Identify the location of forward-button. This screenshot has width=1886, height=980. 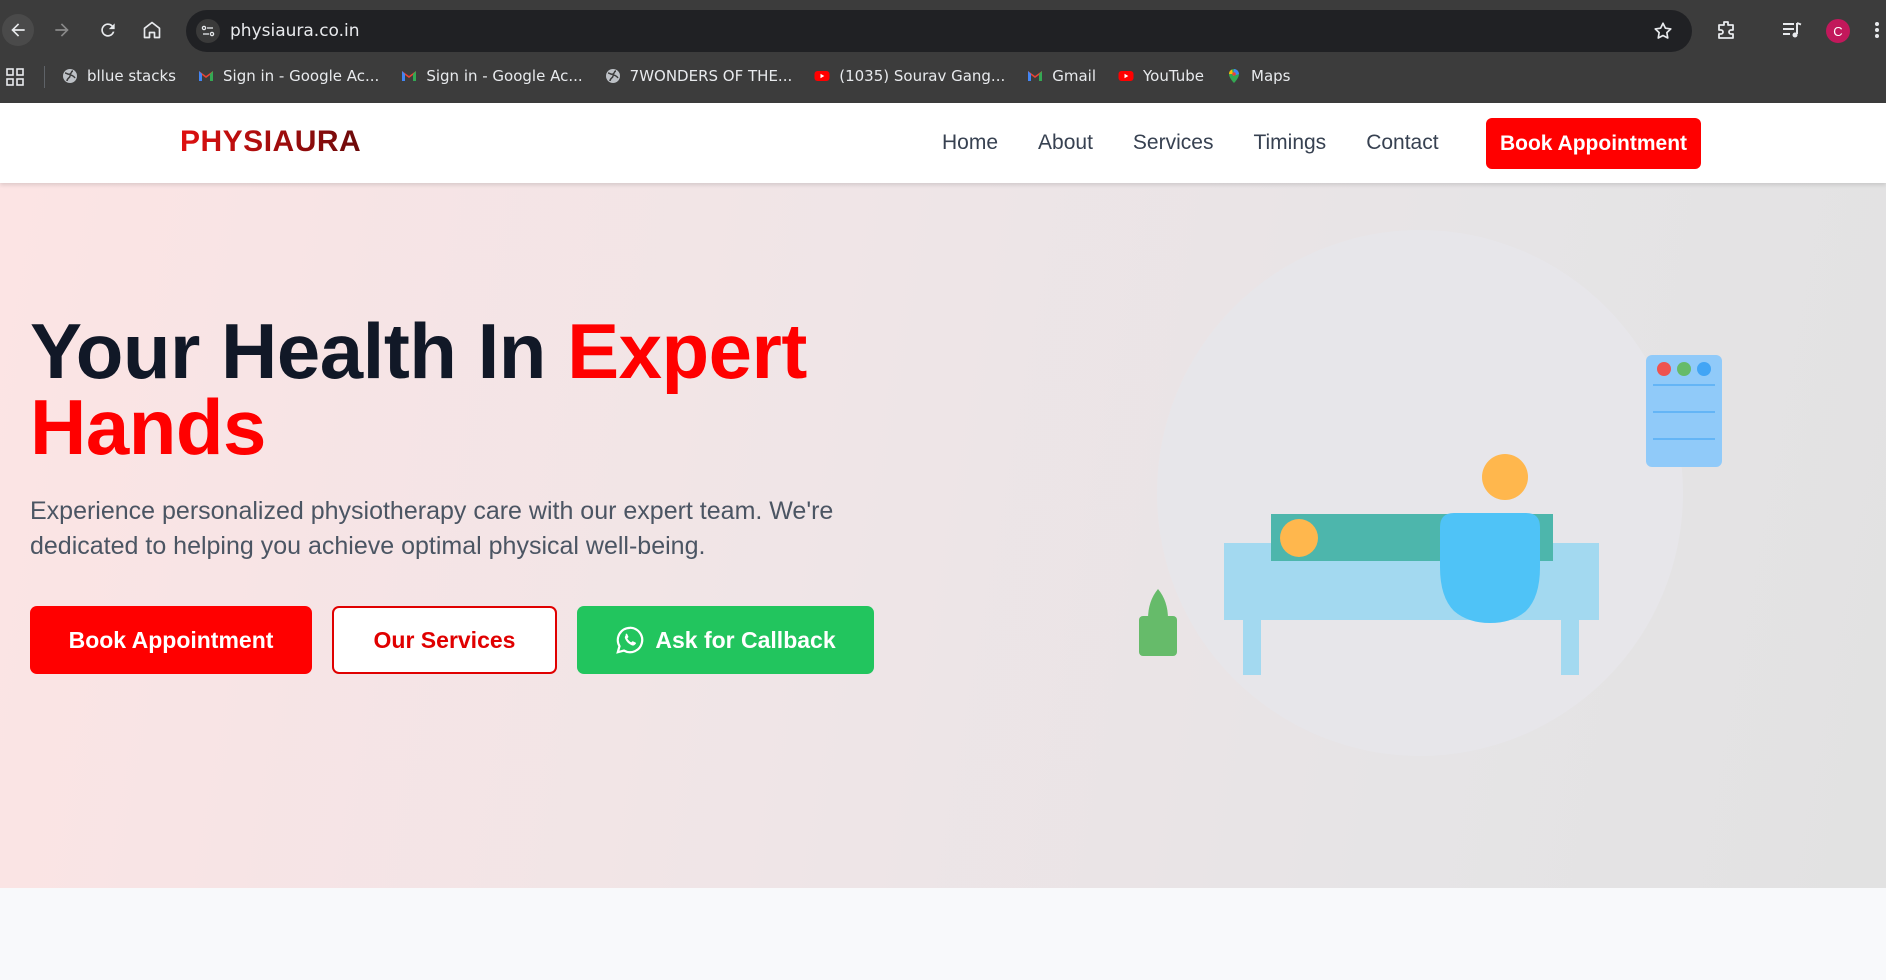
(62, 30).